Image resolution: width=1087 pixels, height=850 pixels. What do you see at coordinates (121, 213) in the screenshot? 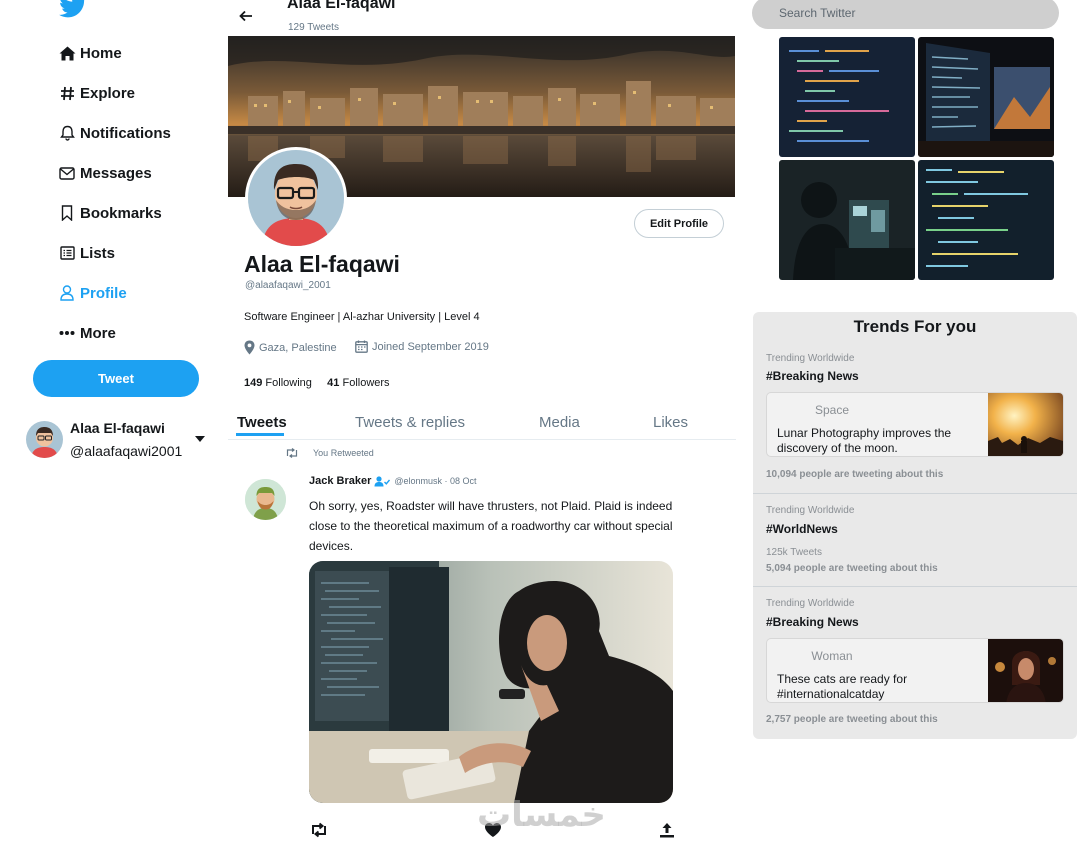
I see `nav-label: Bookmarks` at bounding box center [121, 213].